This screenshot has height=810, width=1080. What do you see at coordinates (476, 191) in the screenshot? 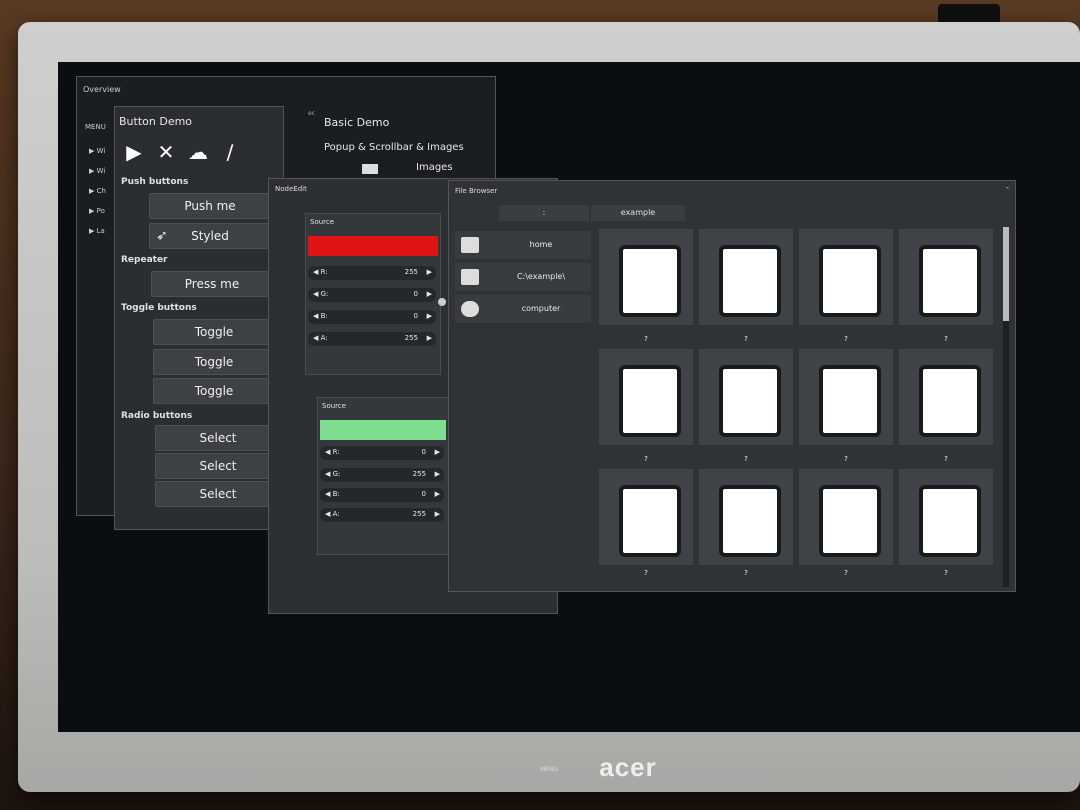
I see `file-browser-title: File Browser` at bounding box center [476, 191].